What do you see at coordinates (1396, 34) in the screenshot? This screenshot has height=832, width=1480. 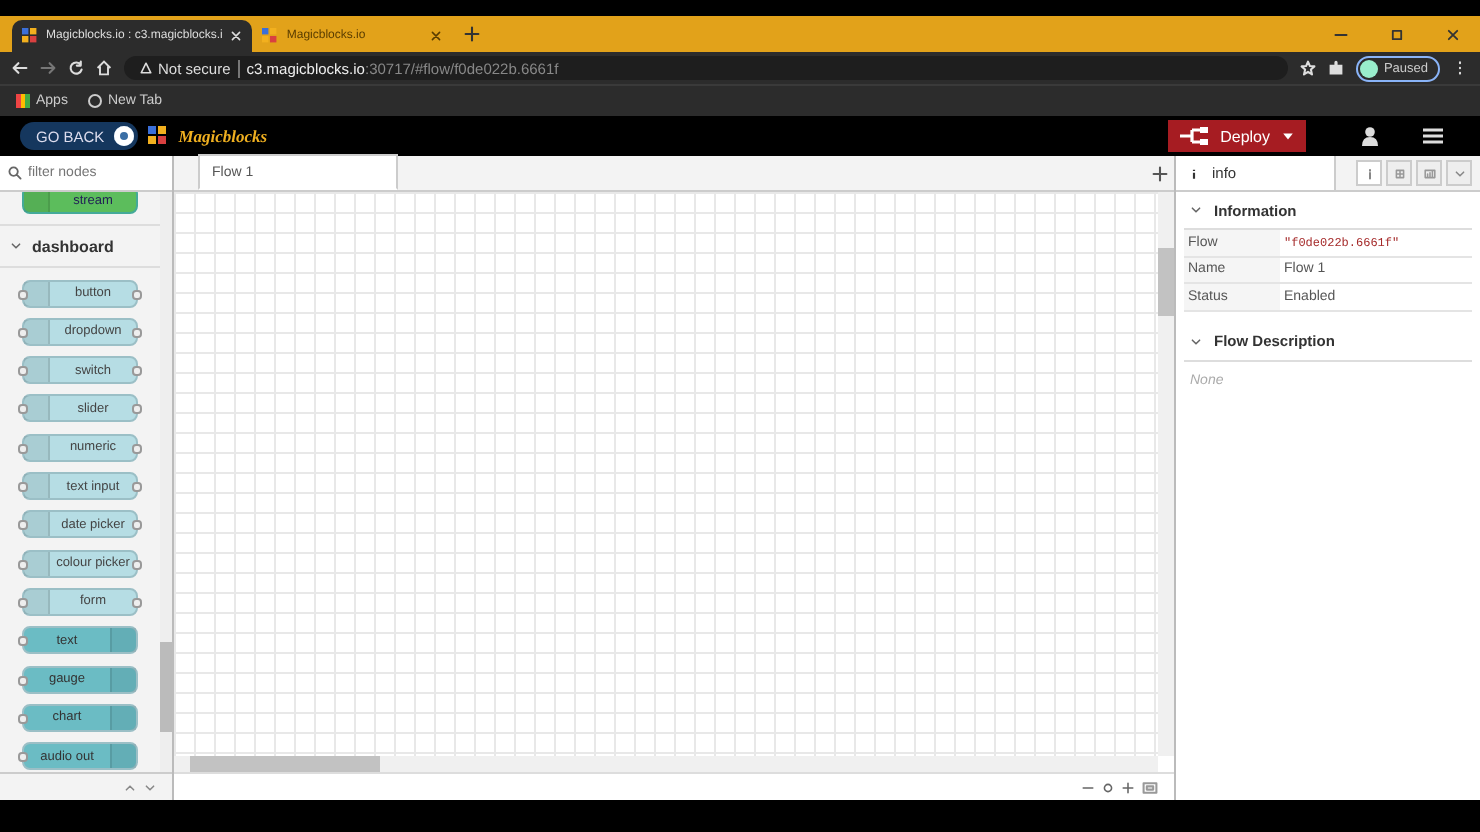 I see `maximize-icon` at bounding box center [1396, 34].